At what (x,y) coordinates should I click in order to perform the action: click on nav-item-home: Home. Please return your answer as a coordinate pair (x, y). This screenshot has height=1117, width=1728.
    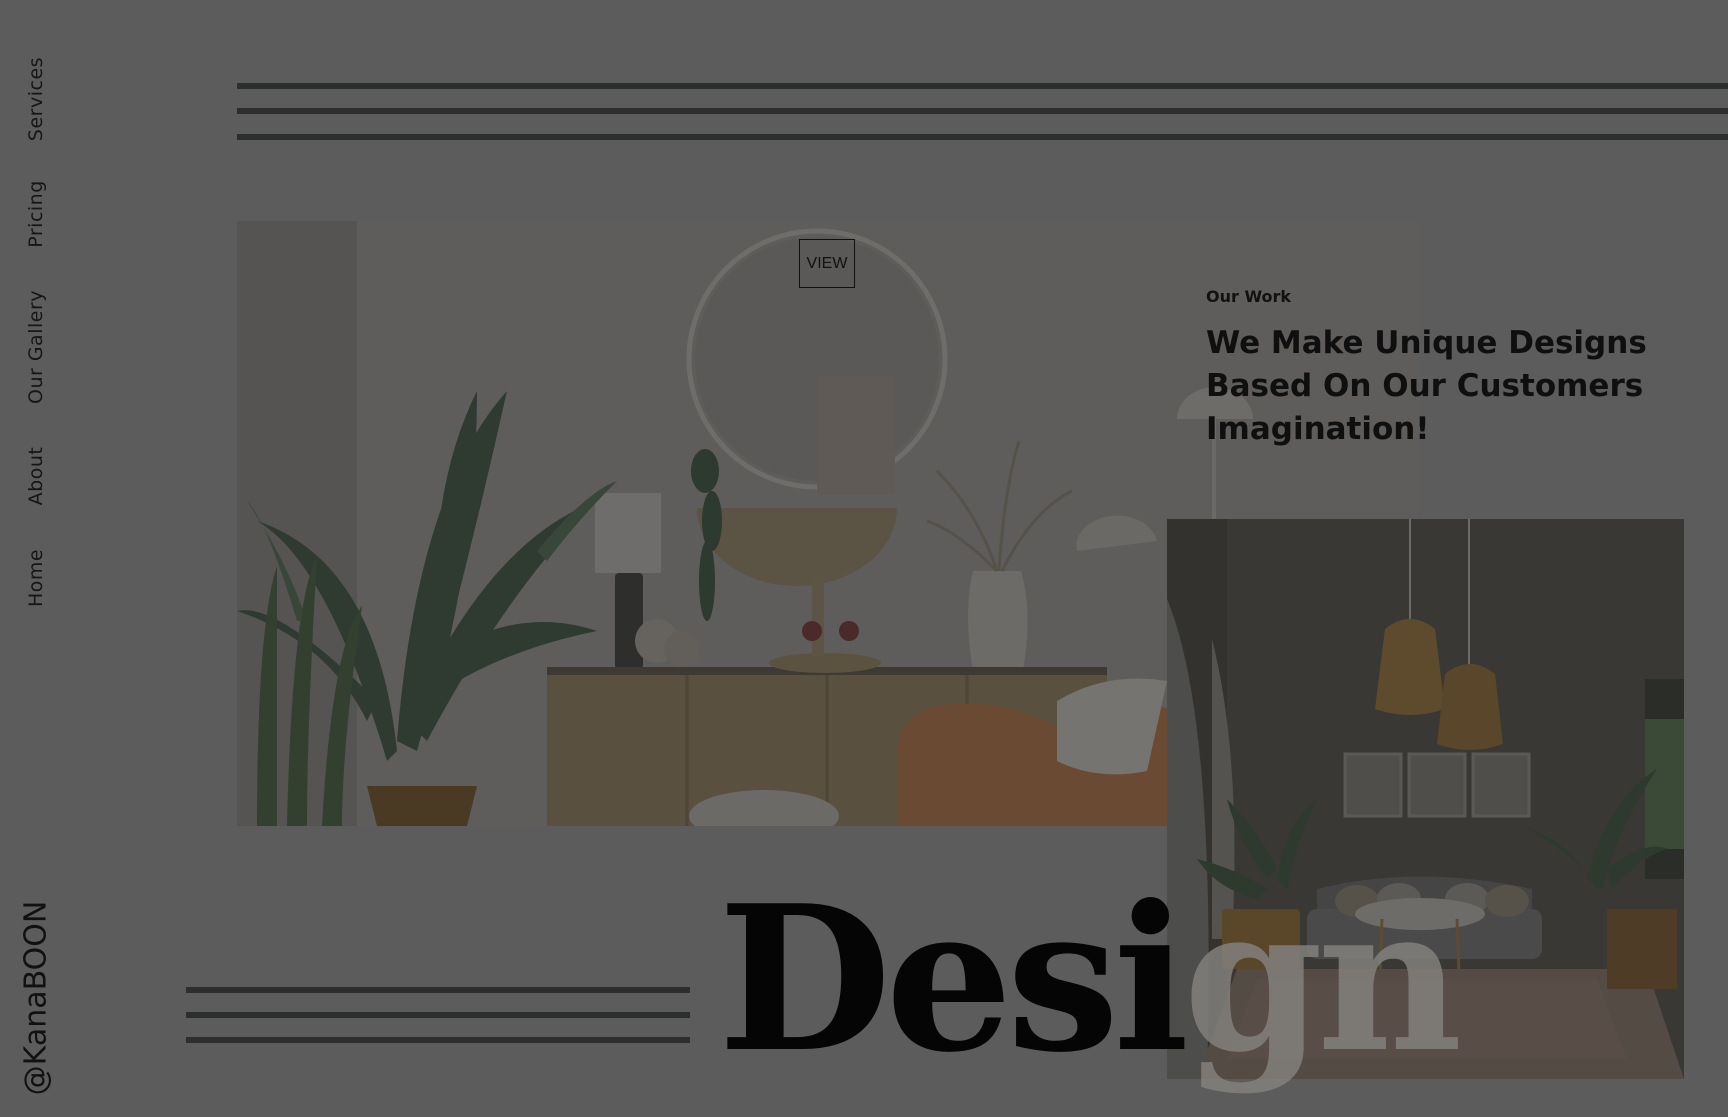
    Looking at the image, I should click on (36, 578).